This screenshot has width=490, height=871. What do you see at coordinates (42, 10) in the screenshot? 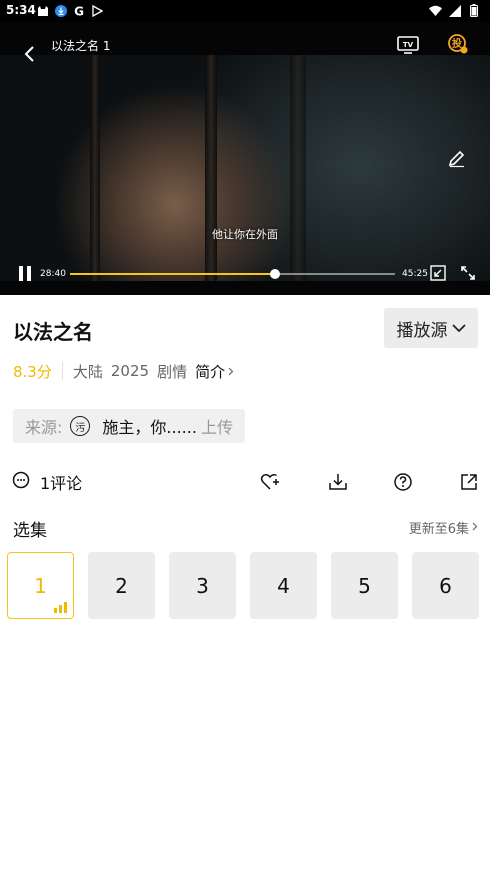
I see `notification-cat-icon` at bounding box center [42, 10].